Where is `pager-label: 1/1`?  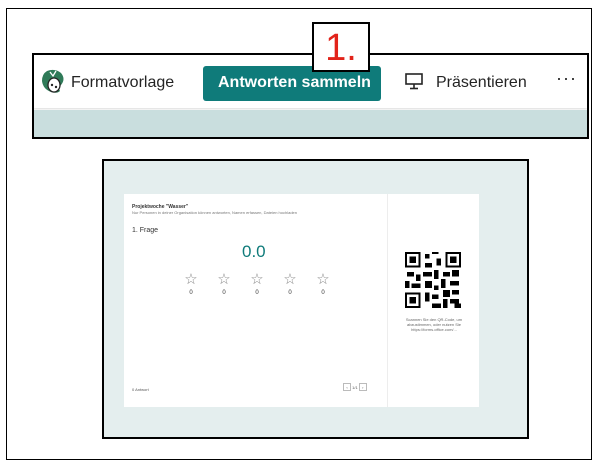
pager-label: 1/1 is located at coordinates (355, 387).